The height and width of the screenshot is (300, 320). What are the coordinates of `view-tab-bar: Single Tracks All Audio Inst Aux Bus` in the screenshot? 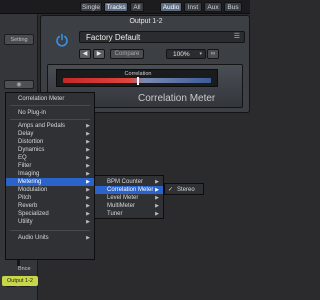 It's located at (125, 7).